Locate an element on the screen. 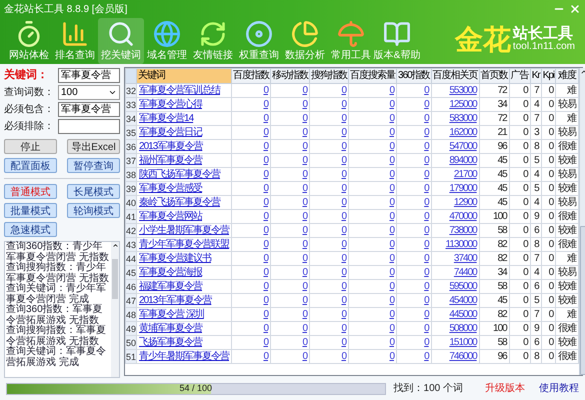 This screenshot has width=585, height=400. column-header: 难度 is located at coordinates (567, 76).